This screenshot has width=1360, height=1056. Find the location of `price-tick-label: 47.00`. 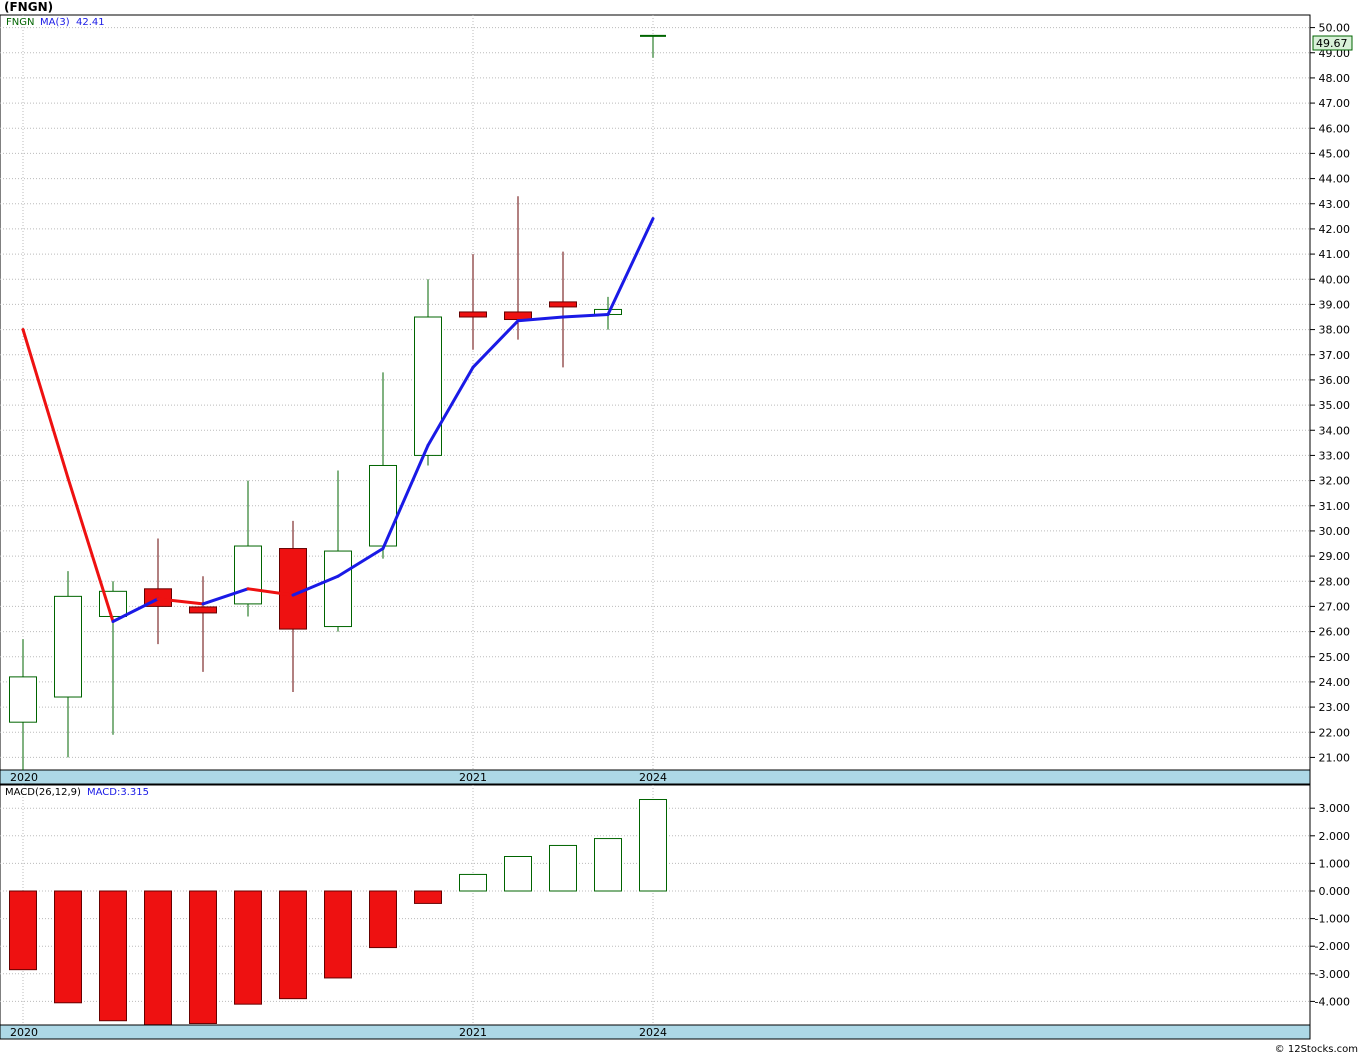

price-tick-label: 47.00 is located at coordinates (1335, 103).